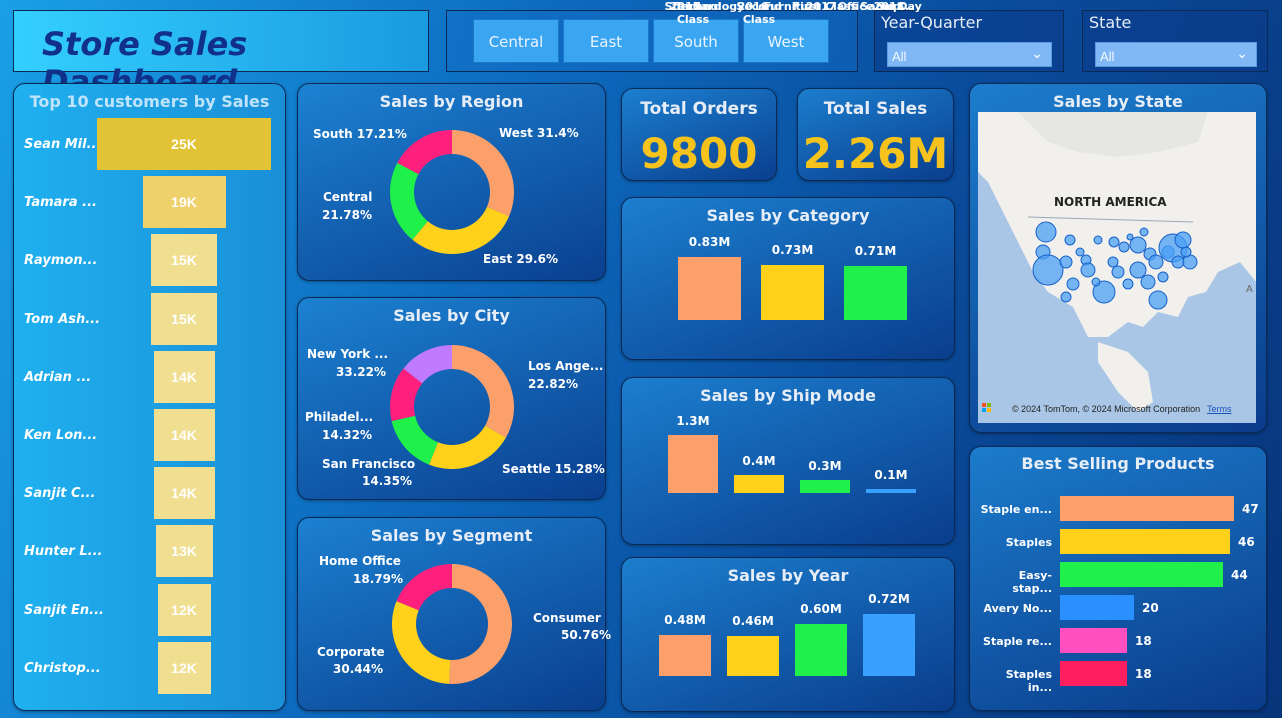 This screenshot has width=1282, height=718. What do you see at coordinates (1176, 54) in the screenshot?
I see `state-dropdown: All ⌄` at bounding box center [1176, 54].